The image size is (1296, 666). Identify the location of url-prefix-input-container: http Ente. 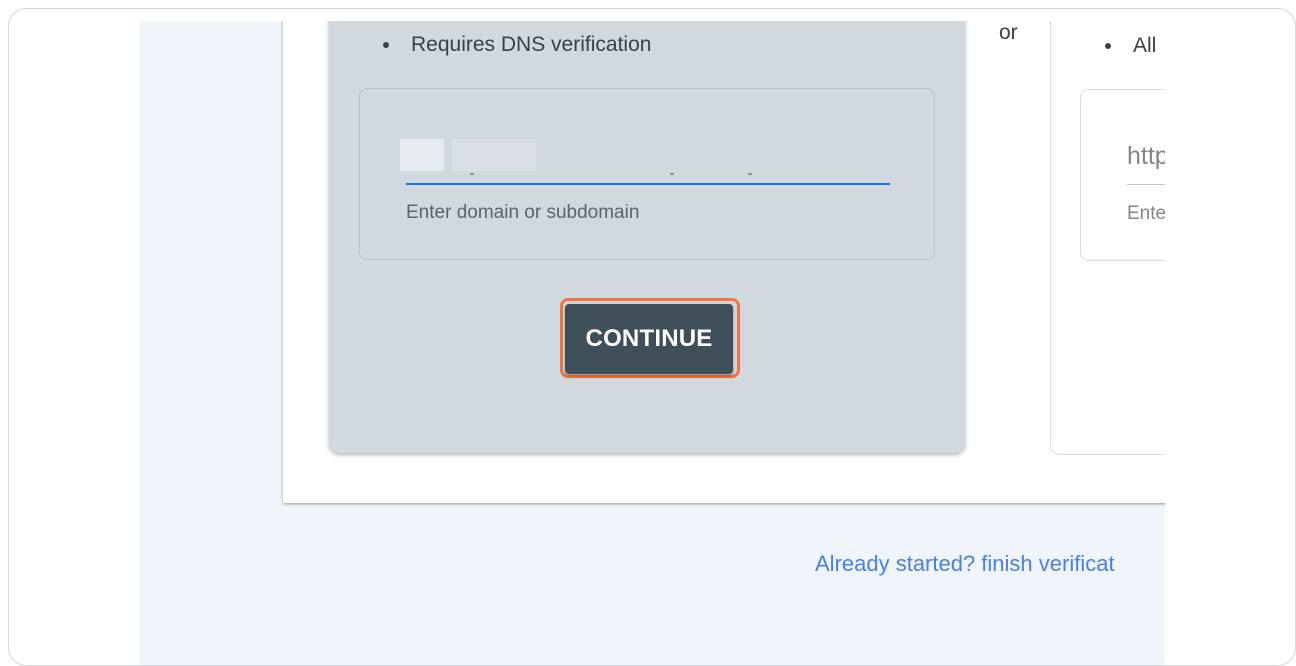
(1122, 175).